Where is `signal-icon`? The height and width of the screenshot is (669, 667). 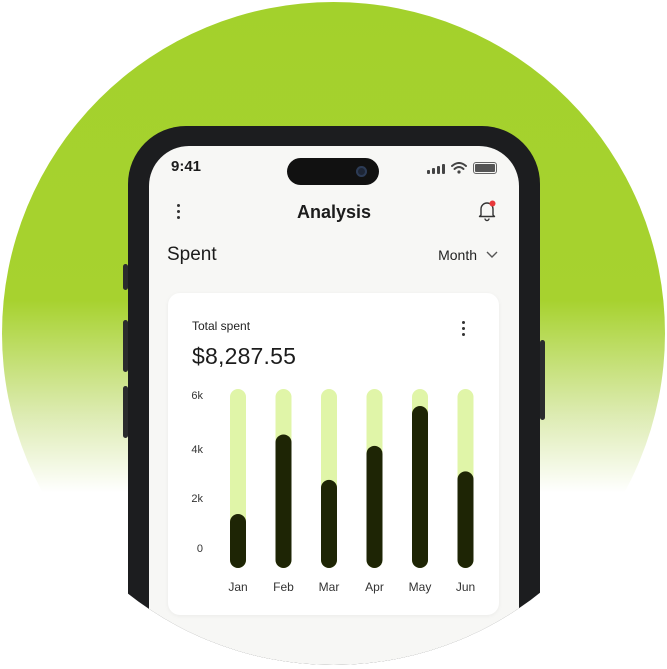 signal-icon is located at coordinates (436, 169).